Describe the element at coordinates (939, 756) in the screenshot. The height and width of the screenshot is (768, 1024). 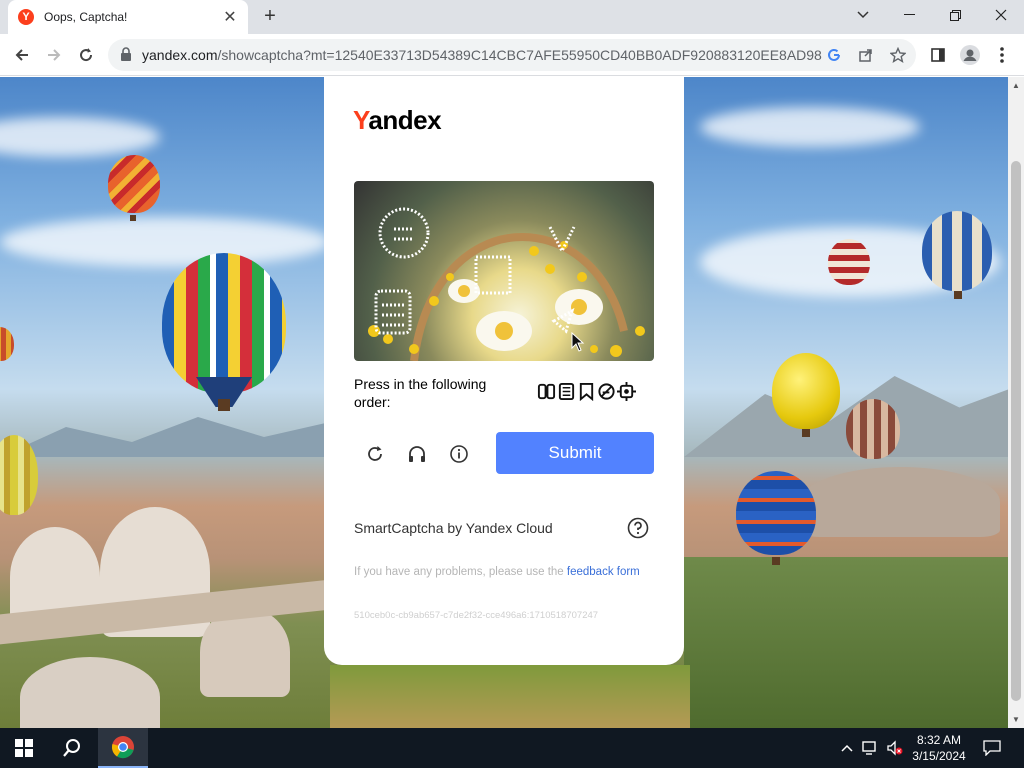
I see `clock-date: 3/15/2024` at that location.